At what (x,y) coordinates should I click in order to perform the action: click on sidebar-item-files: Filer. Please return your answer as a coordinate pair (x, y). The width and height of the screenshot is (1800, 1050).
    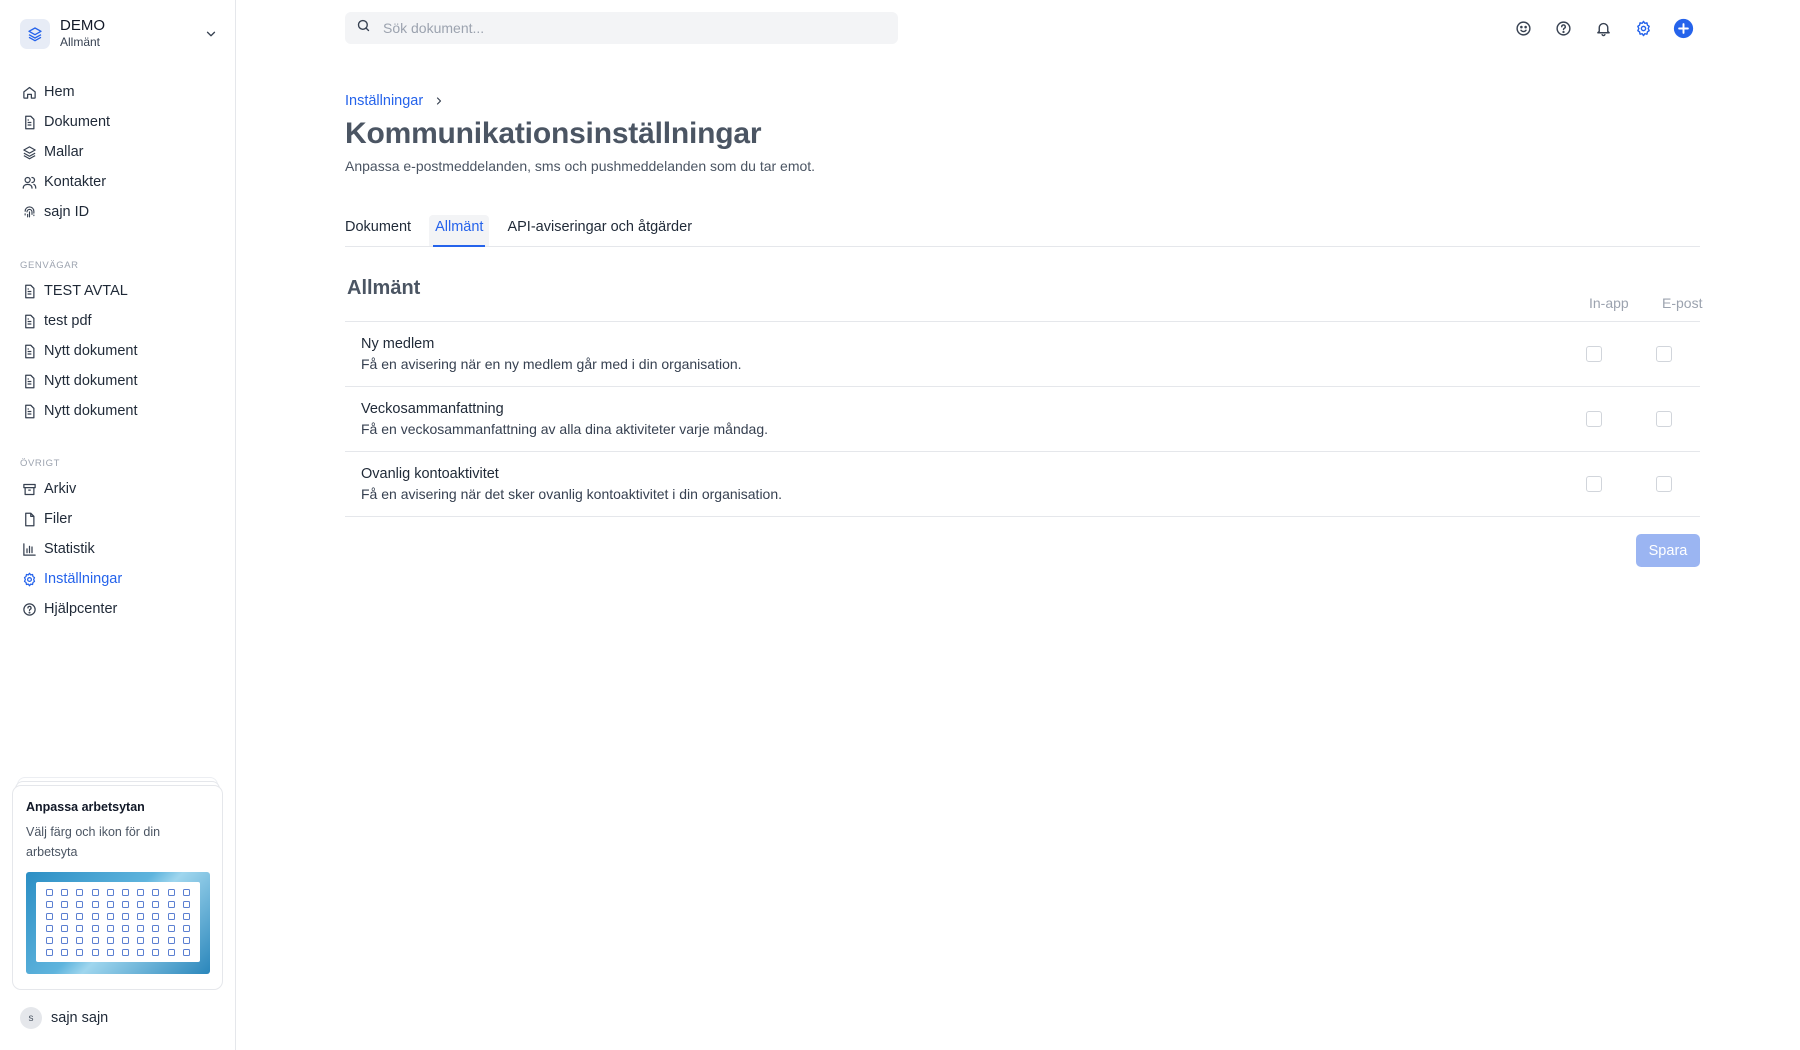
    Looking at the image, I should click on (118, 519).